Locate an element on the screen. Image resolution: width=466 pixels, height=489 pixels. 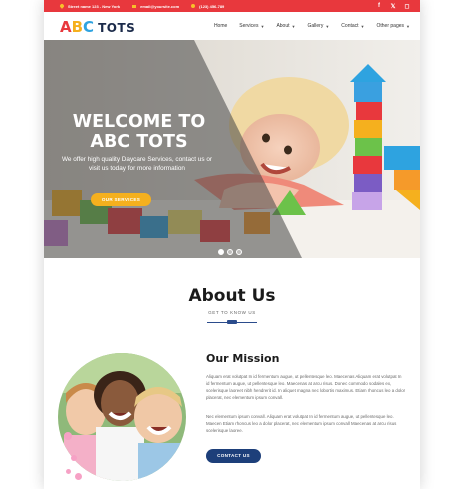
crayon-icon is located at coordinates (232, 322).